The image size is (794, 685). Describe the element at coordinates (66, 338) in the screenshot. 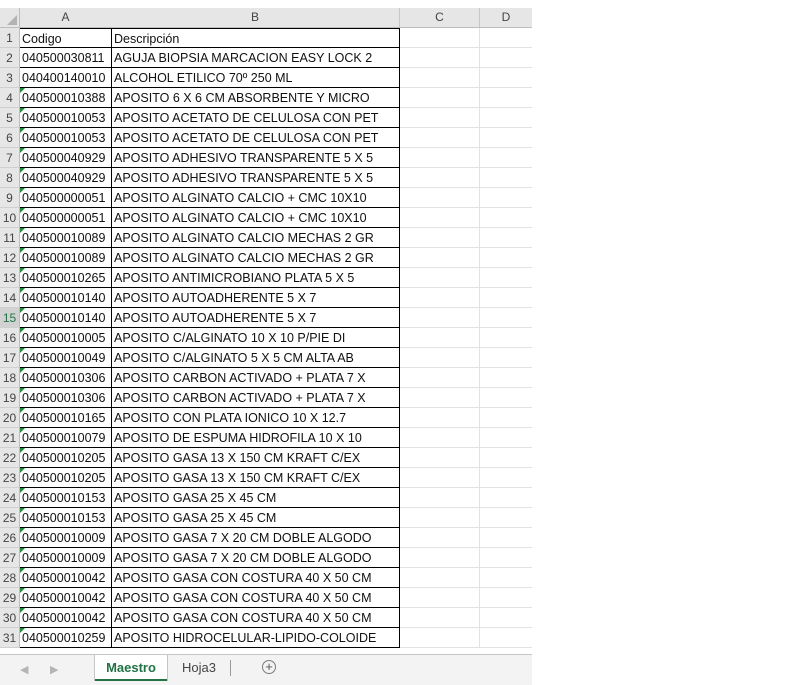

I see `cell-codigo: 040500010005` at that location.